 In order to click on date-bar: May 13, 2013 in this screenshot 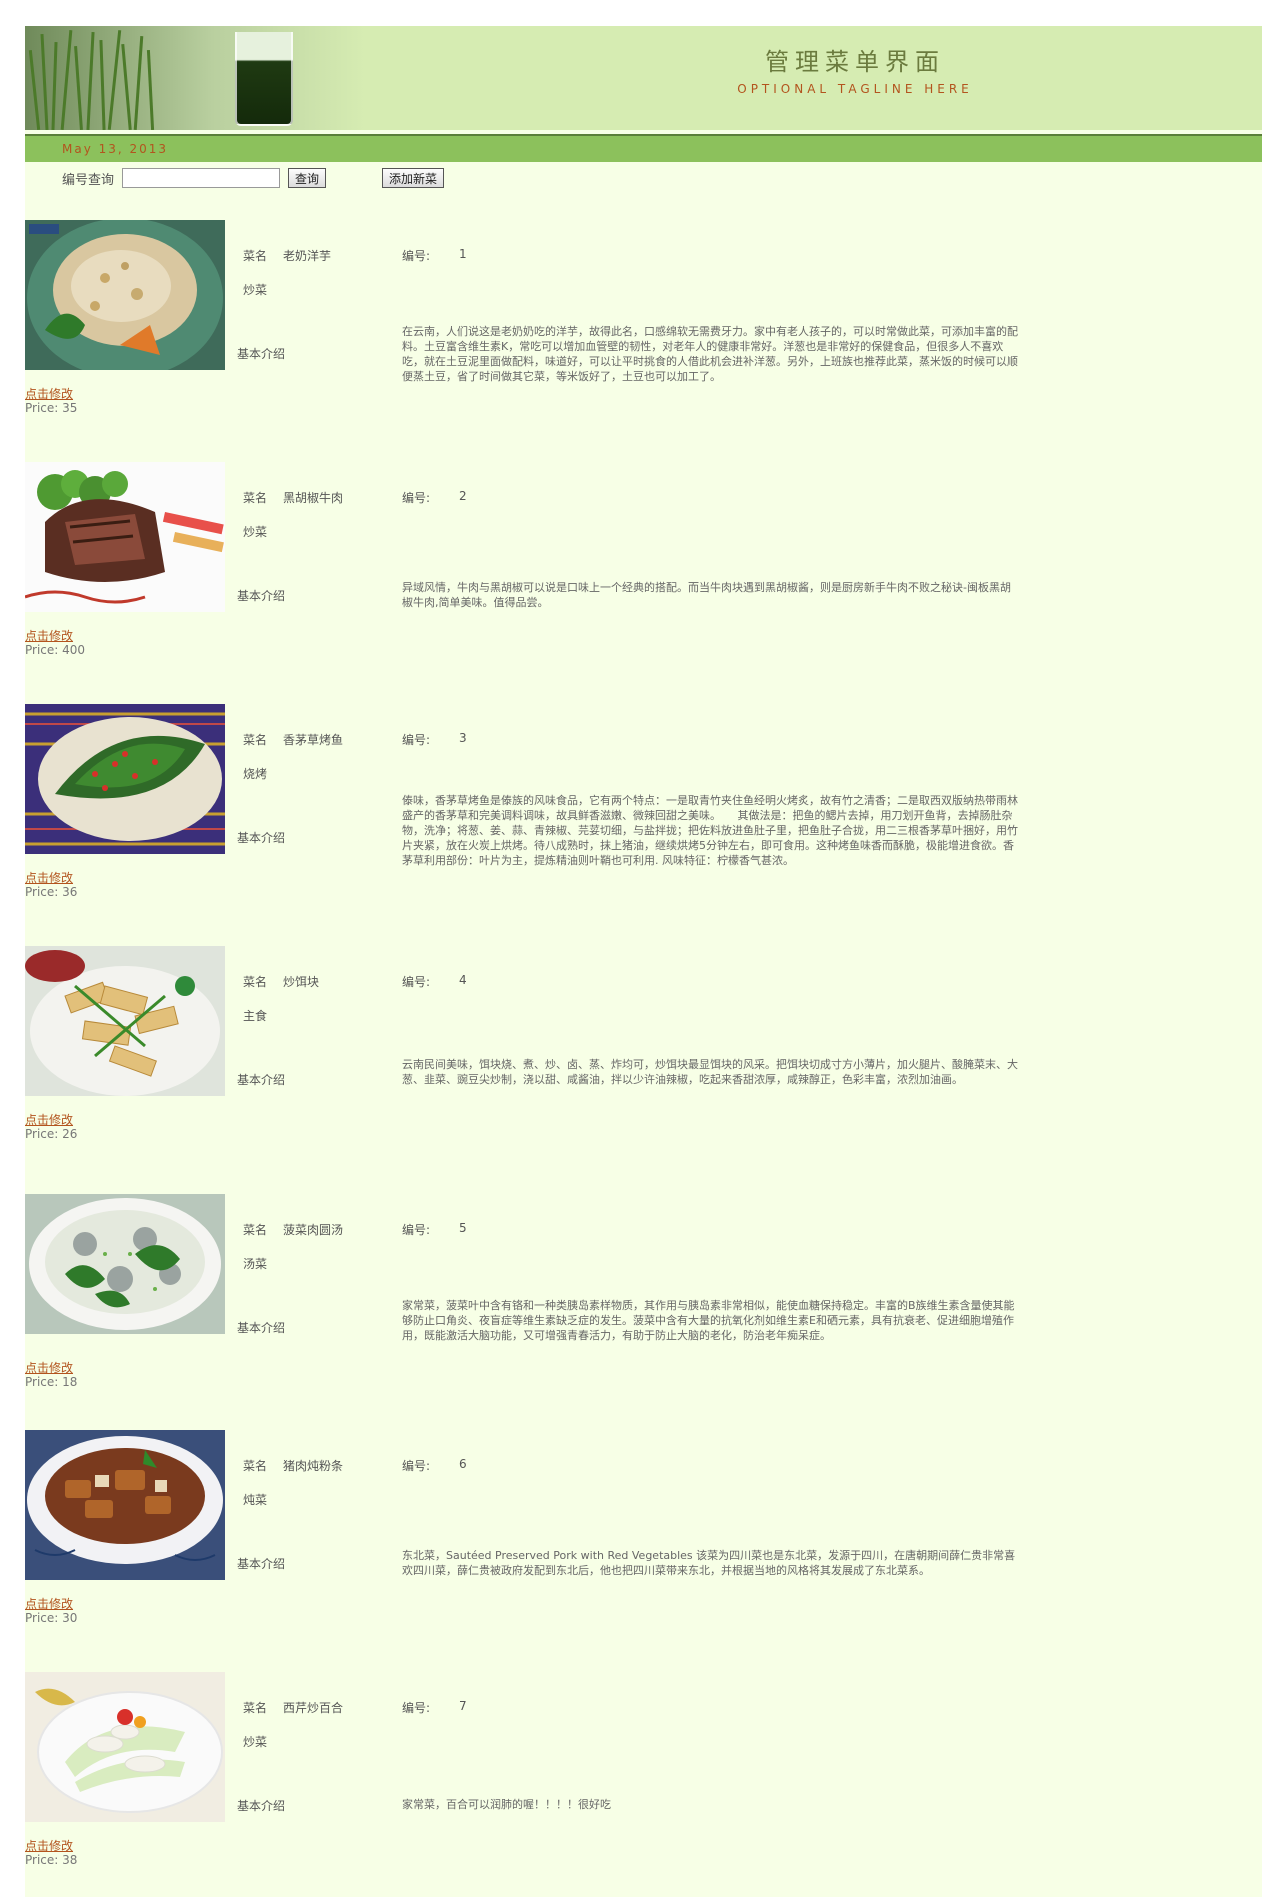, I will do `click(643, 148)`.